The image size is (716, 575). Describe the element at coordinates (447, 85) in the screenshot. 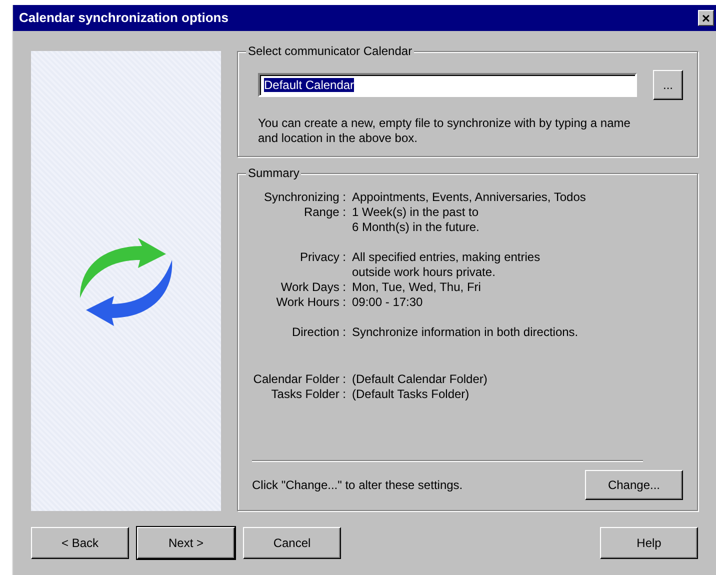

I see `calendar-name-field: Default Calendar` at that location.